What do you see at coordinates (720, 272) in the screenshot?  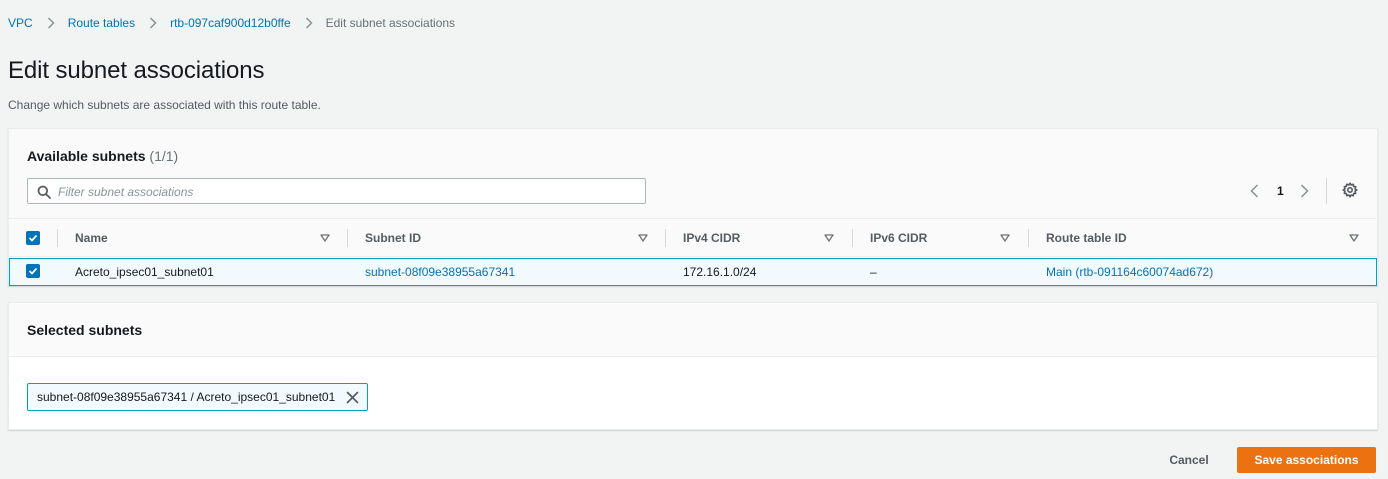 I see `cell-ipv4-cidr: 172.16.1.0/24` at bounding box center [720, 272].